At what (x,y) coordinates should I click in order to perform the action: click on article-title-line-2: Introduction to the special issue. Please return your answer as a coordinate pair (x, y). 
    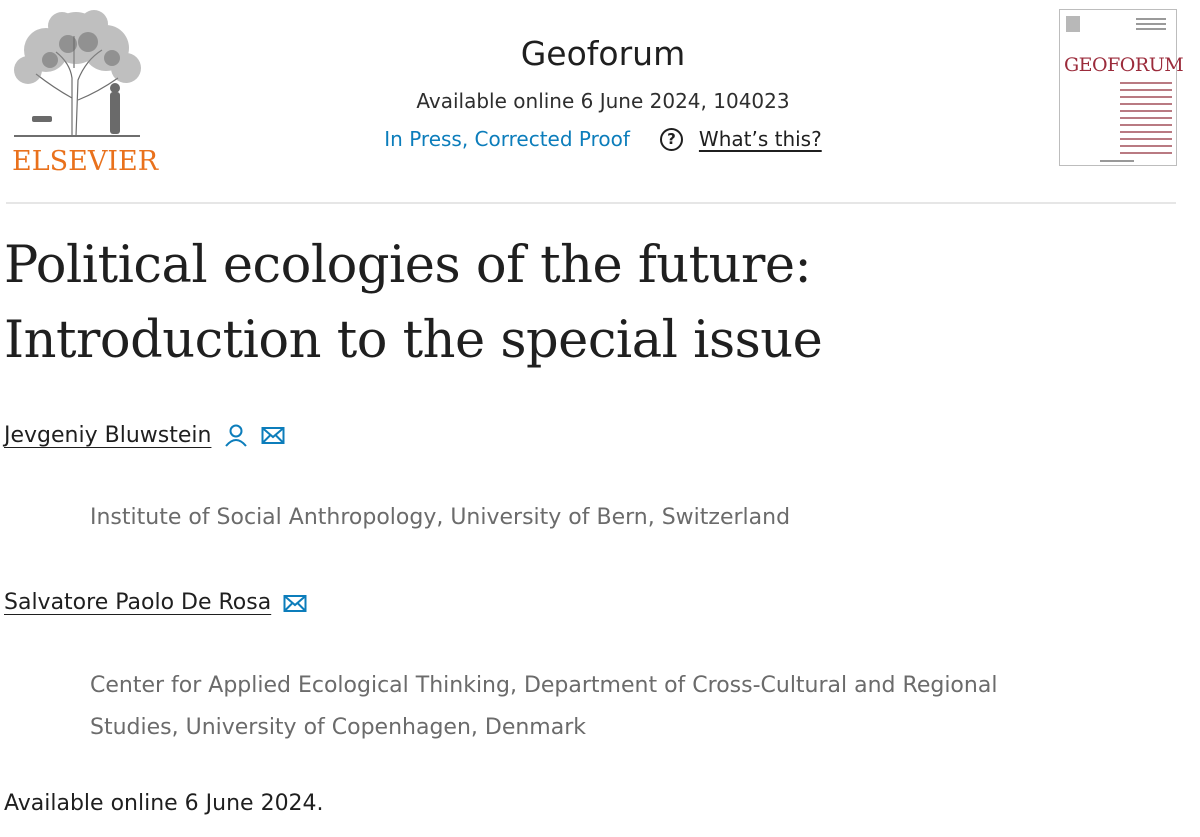
    Looking at the image, I should click on (413, 340).